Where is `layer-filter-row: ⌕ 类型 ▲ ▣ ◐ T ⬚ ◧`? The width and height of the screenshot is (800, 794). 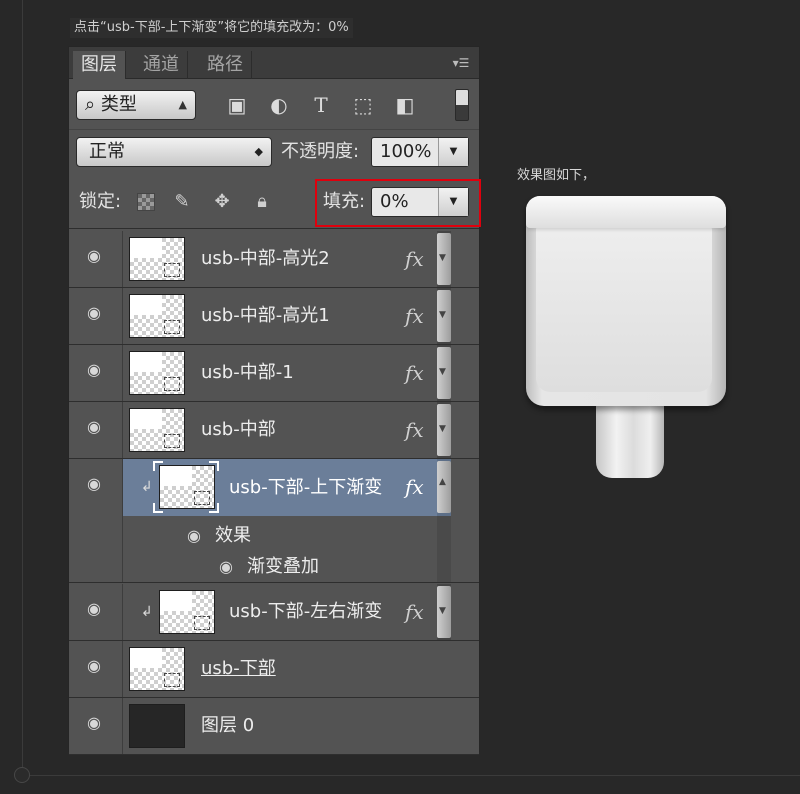 layer-filter-row: ⌕ 类型 ▲ ▣ ◐ T ⬚ ◧ is located at coordinates (274, 105).